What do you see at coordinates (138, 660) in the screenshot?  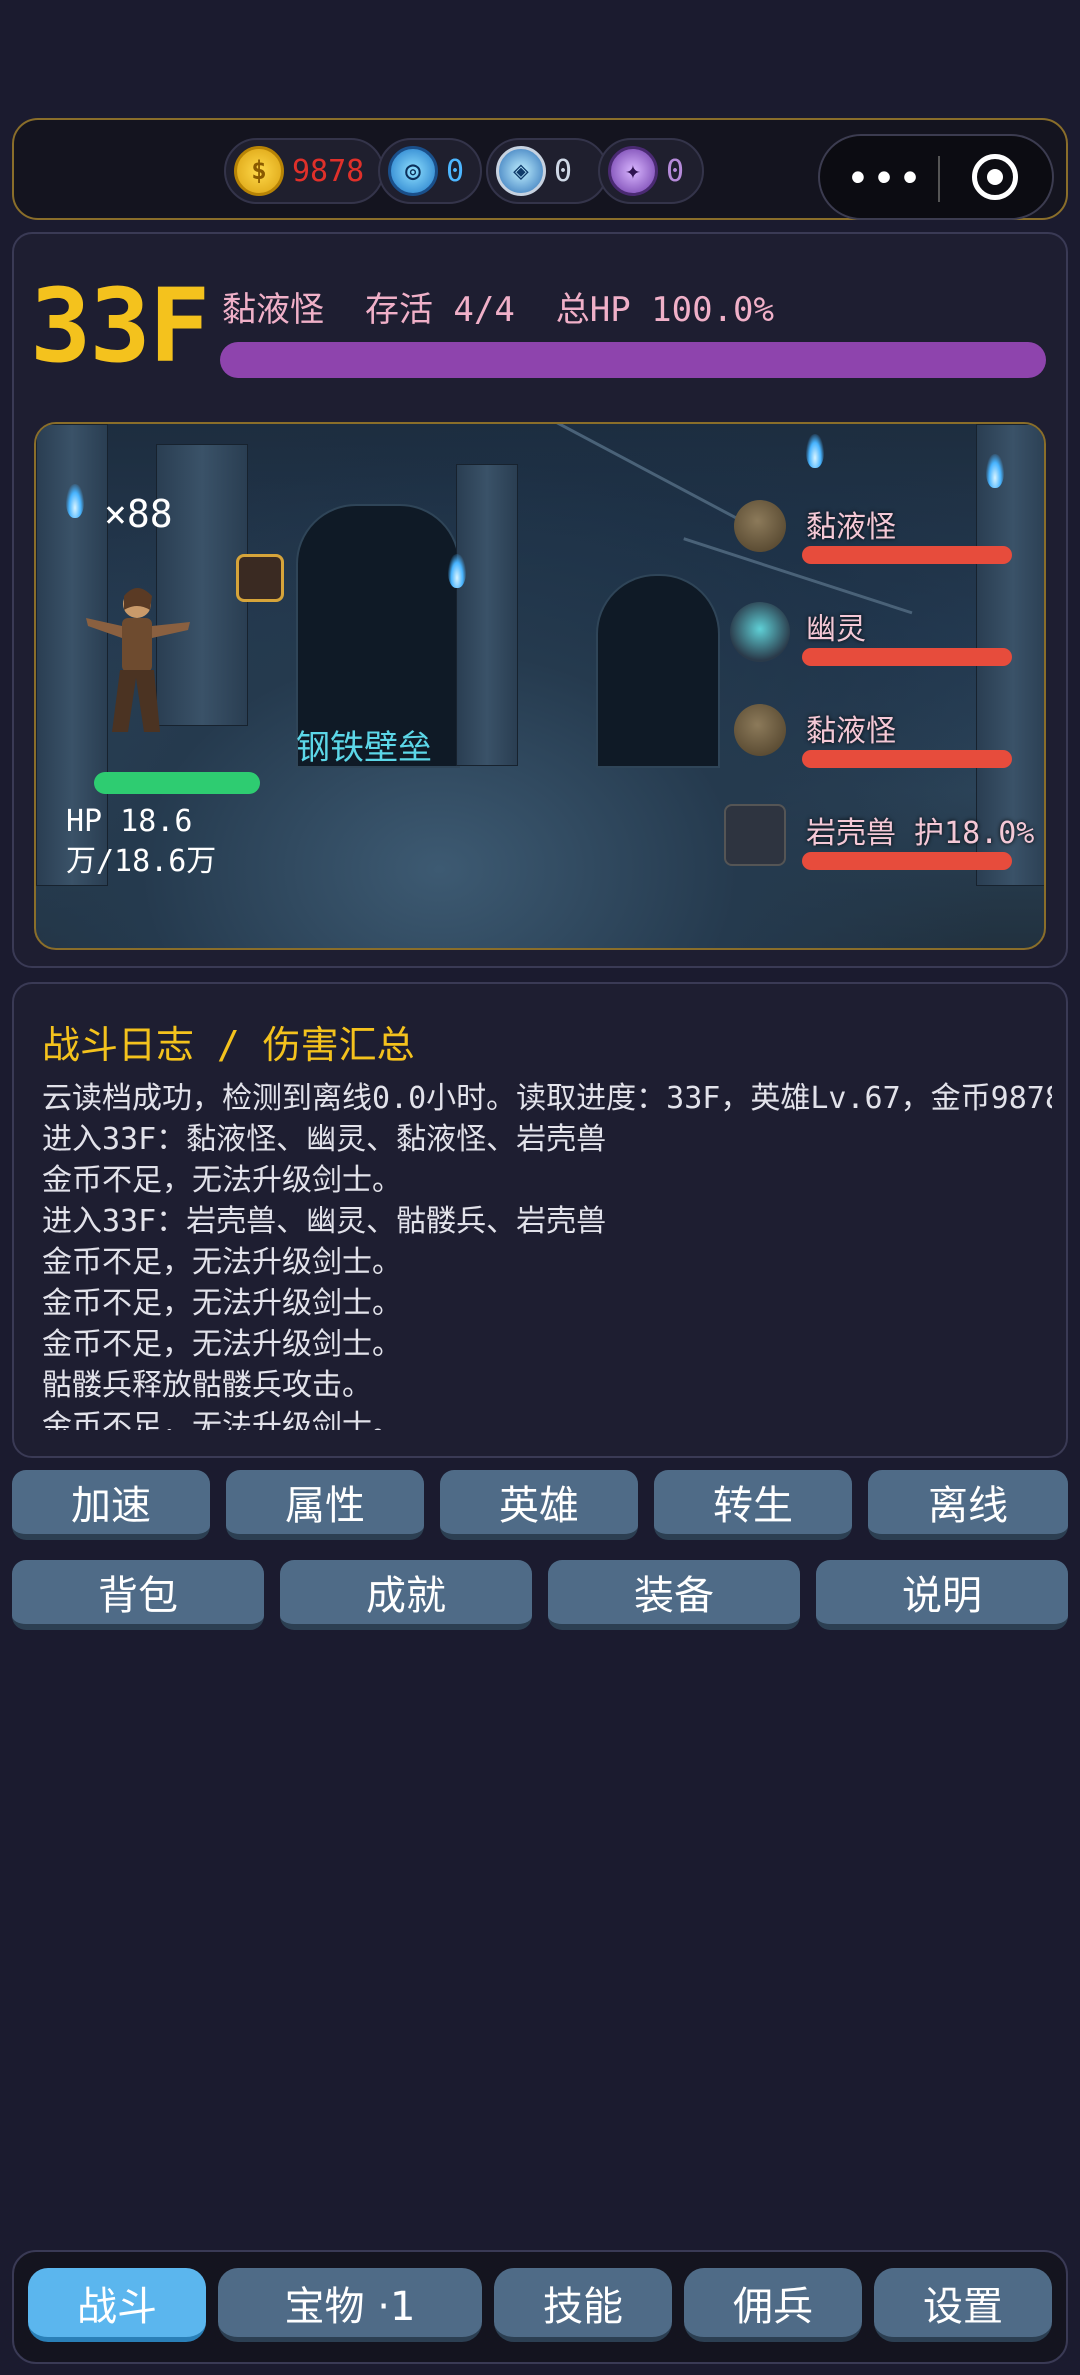 I see `hero-sprite` at bounding box center [138, 660].